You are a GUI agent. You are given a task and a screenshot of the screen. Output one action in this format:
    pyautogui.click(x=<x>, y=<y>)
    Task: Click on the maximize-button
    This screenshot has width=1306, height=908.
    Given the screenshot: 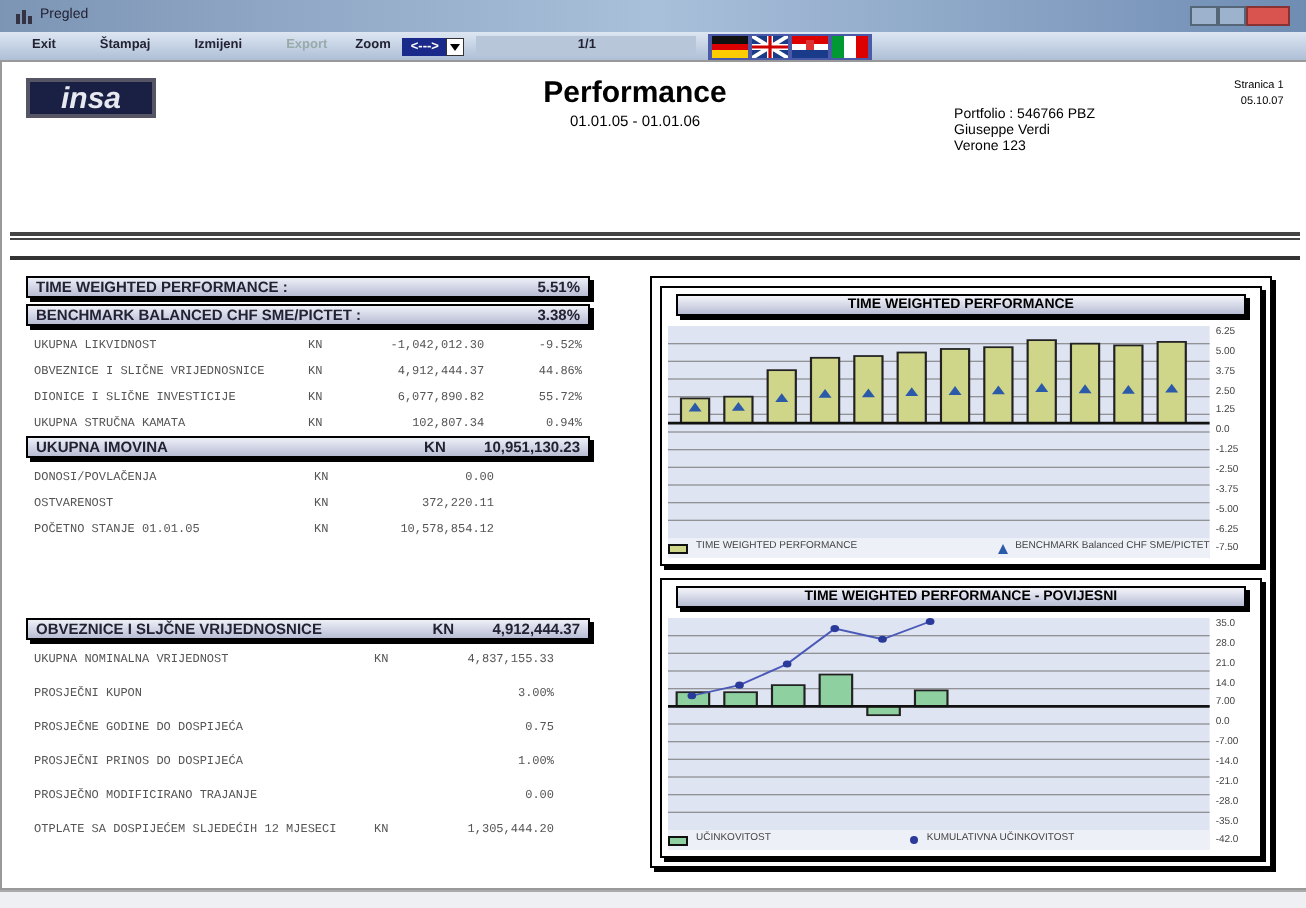 What is the action you would take?
    pyautogui.click(x=1232, y=16)
    